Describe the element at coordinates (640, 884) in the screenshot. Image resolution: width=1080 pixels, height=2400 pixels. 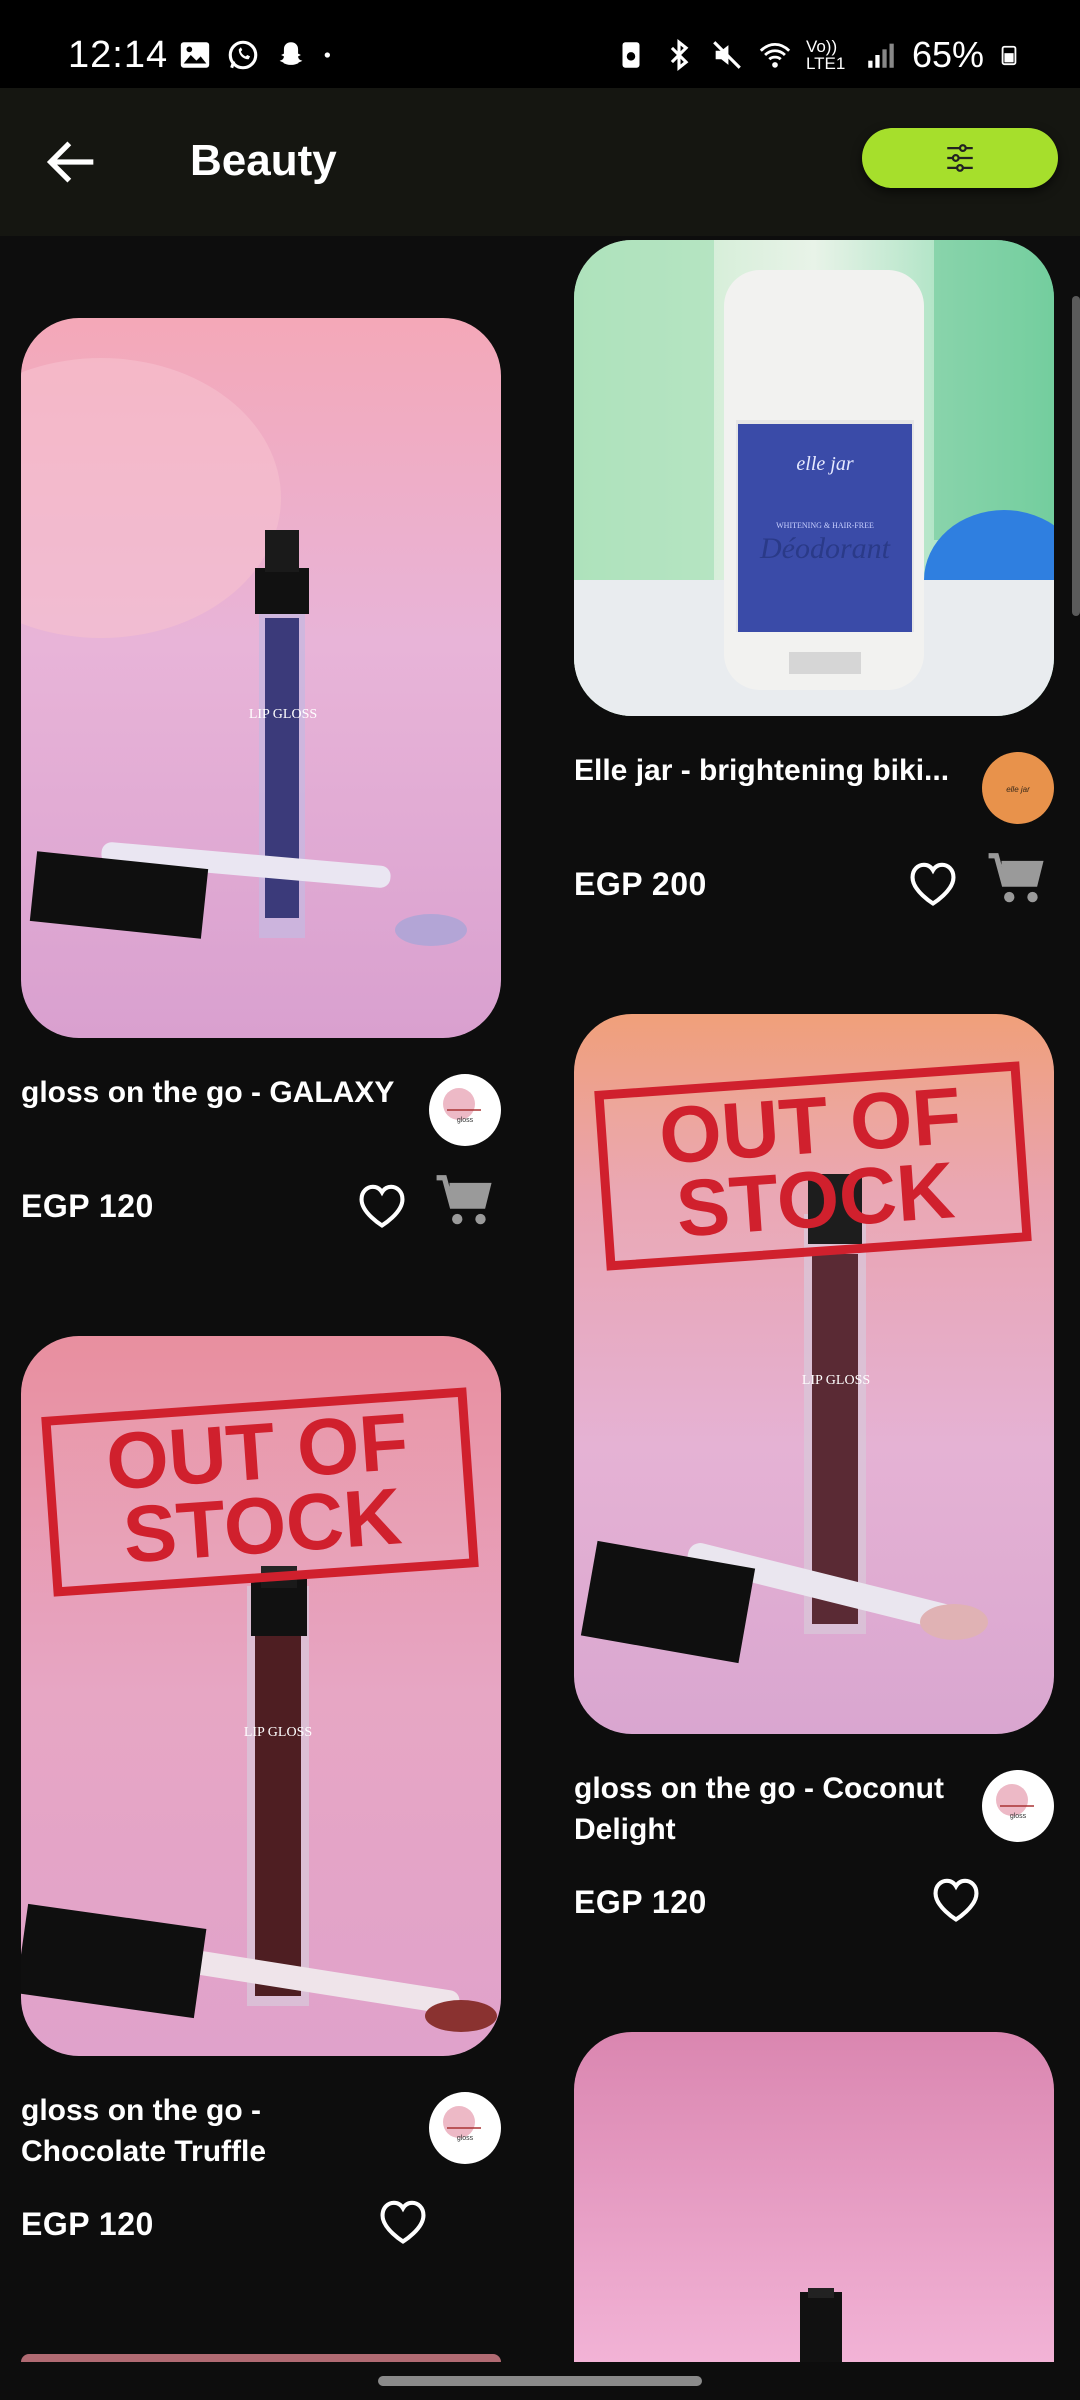
I see `product-price: EGP 200` at that location.